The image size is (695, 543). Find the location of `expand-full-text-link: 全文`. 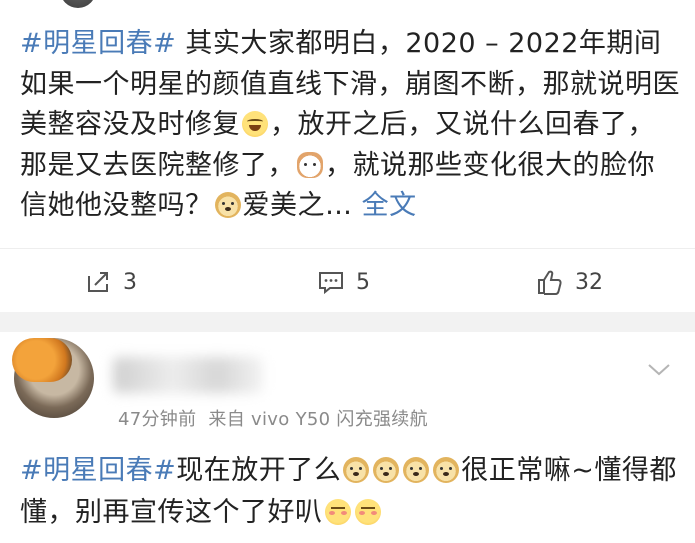

expand-full-text-link: 全文 is located at coordinates (389, 205).